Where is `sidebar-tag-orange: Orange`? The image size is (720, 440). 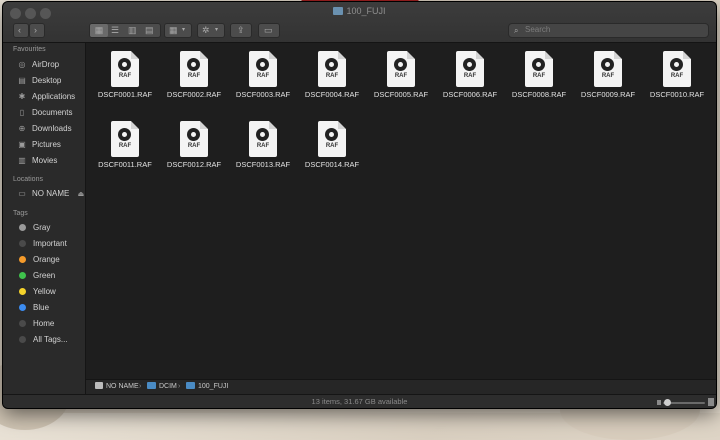 sidebar-tag-orange: Orange is located at coordinates (38, 260).